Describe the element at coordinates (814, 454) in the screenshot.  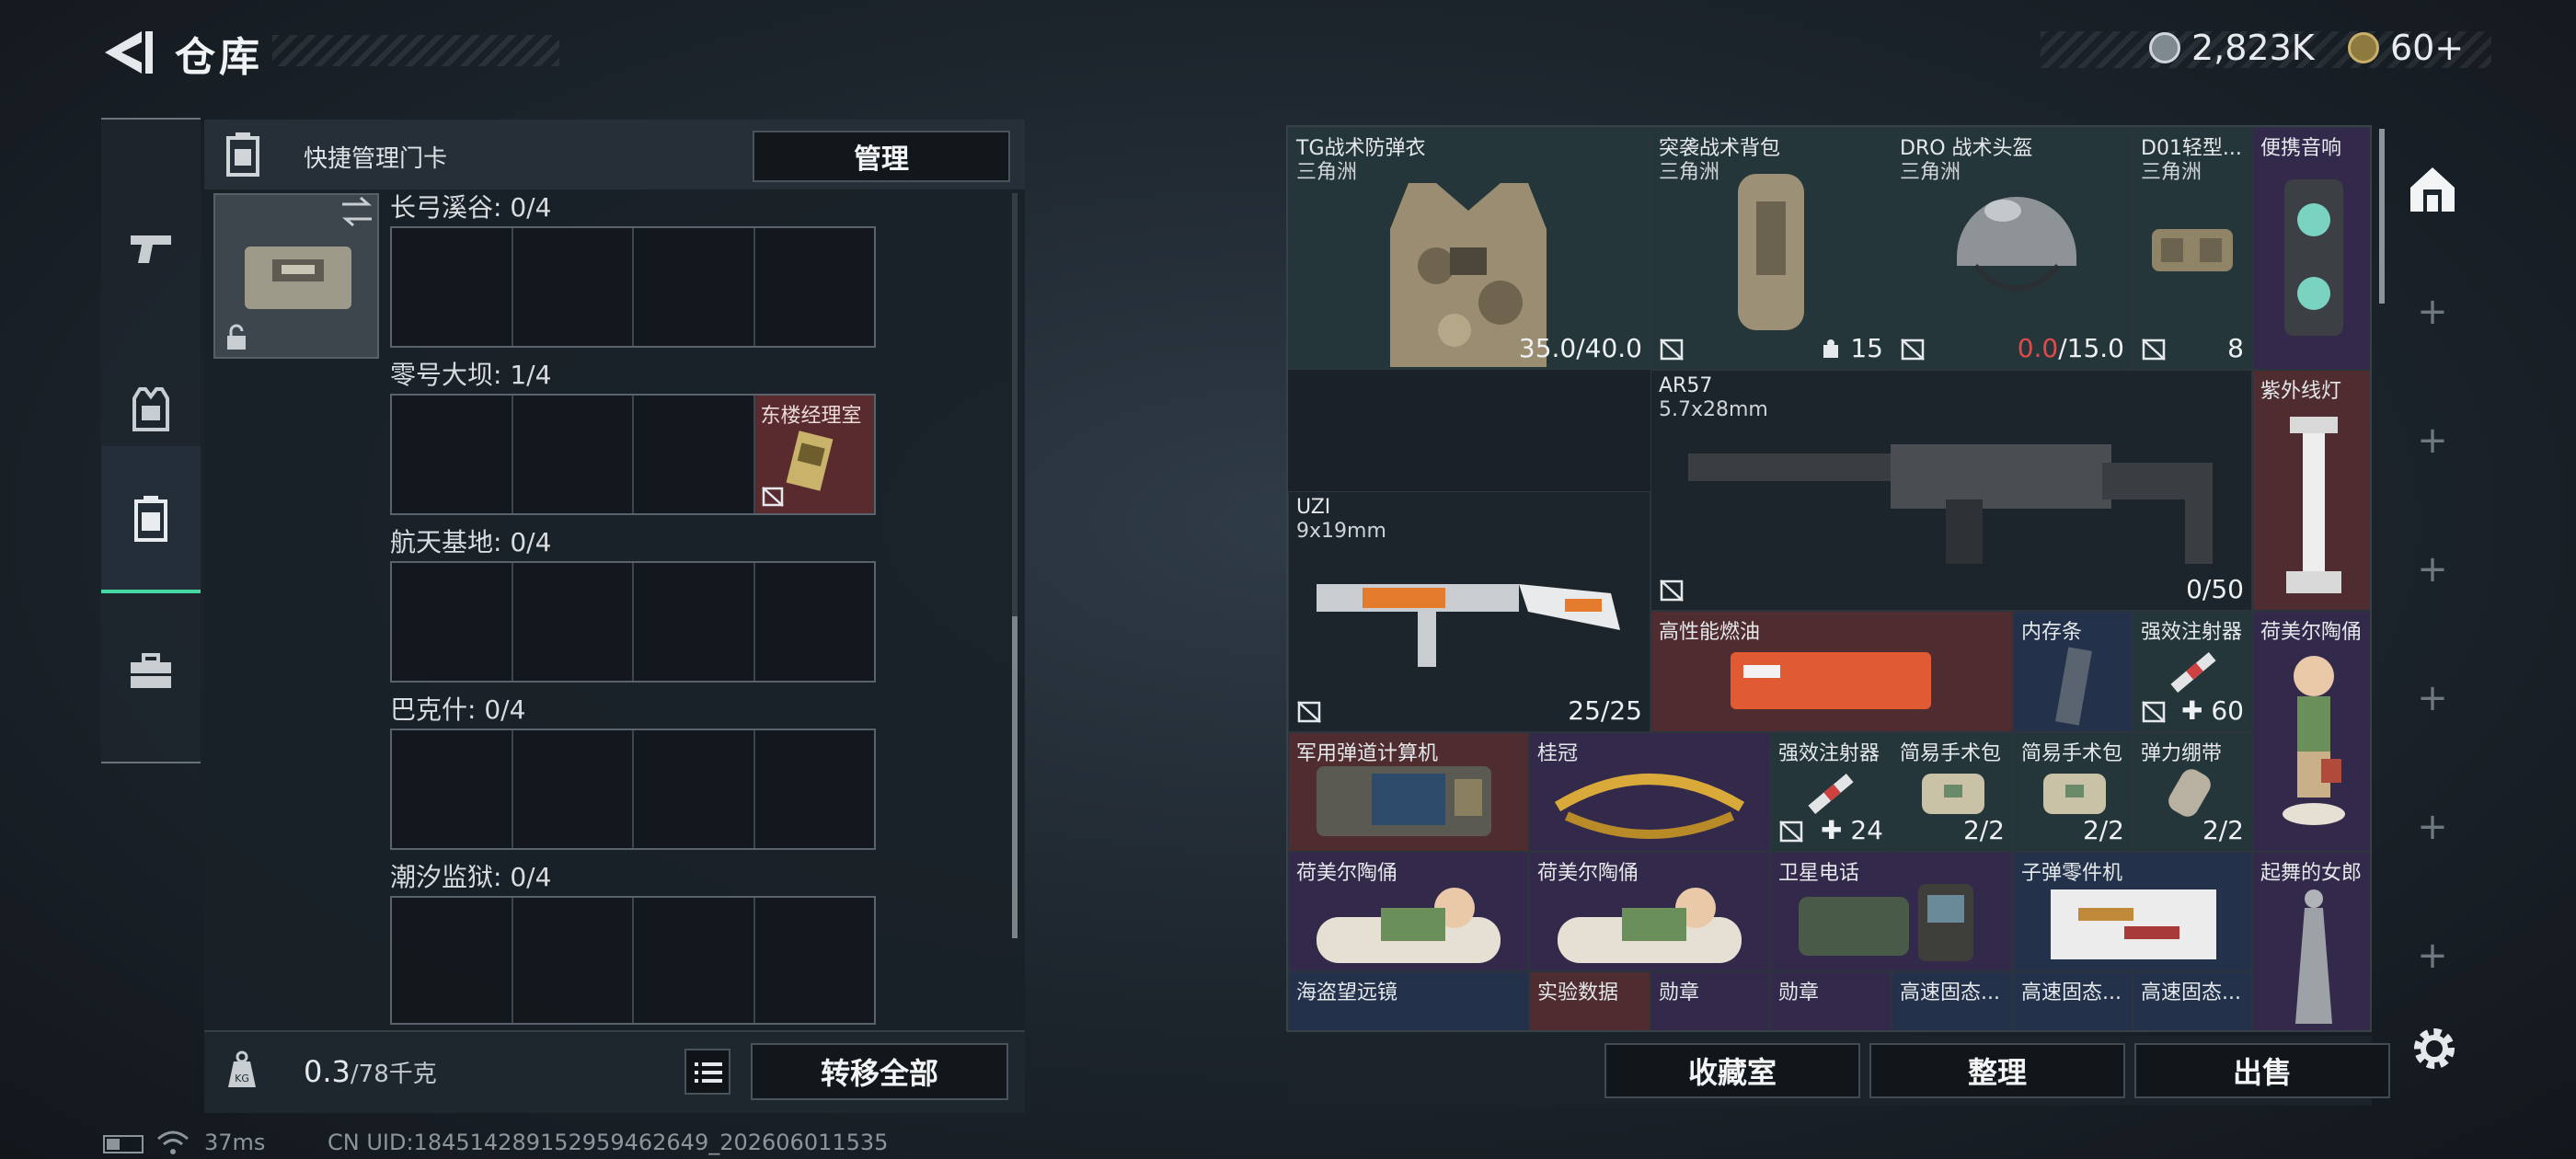
I see `keycard-slot-filled: 东楼经理室` at that location.